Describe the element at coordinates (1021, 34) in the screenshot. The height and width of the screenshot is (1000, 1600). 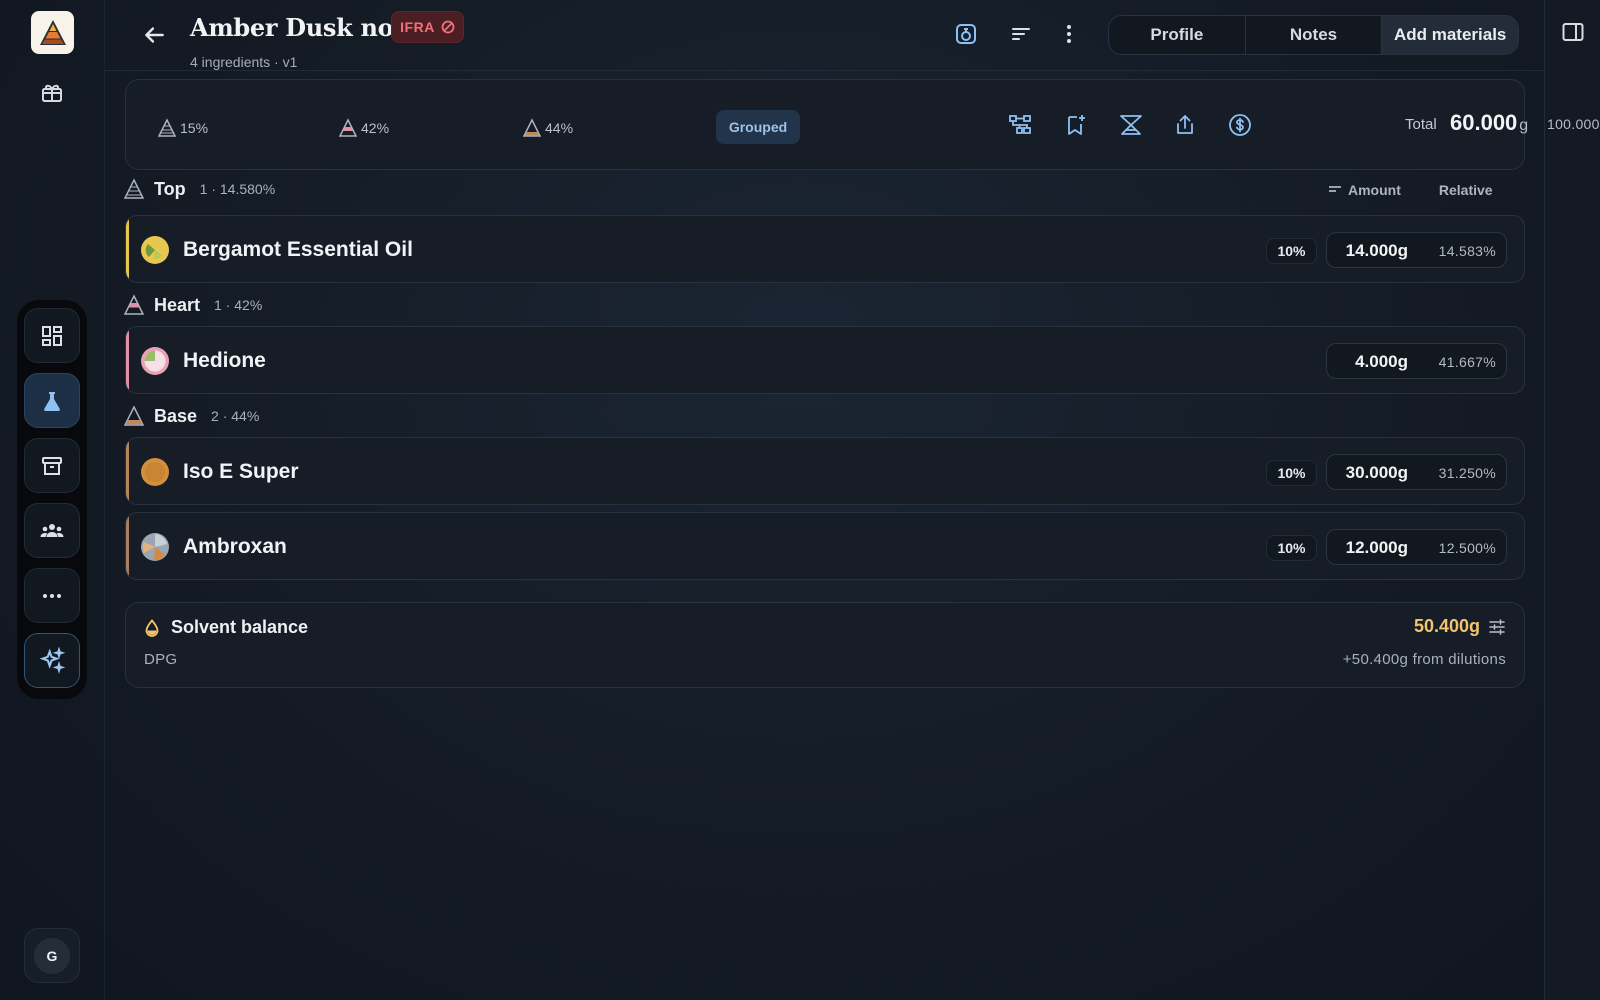
I see `sort-button` at that location.